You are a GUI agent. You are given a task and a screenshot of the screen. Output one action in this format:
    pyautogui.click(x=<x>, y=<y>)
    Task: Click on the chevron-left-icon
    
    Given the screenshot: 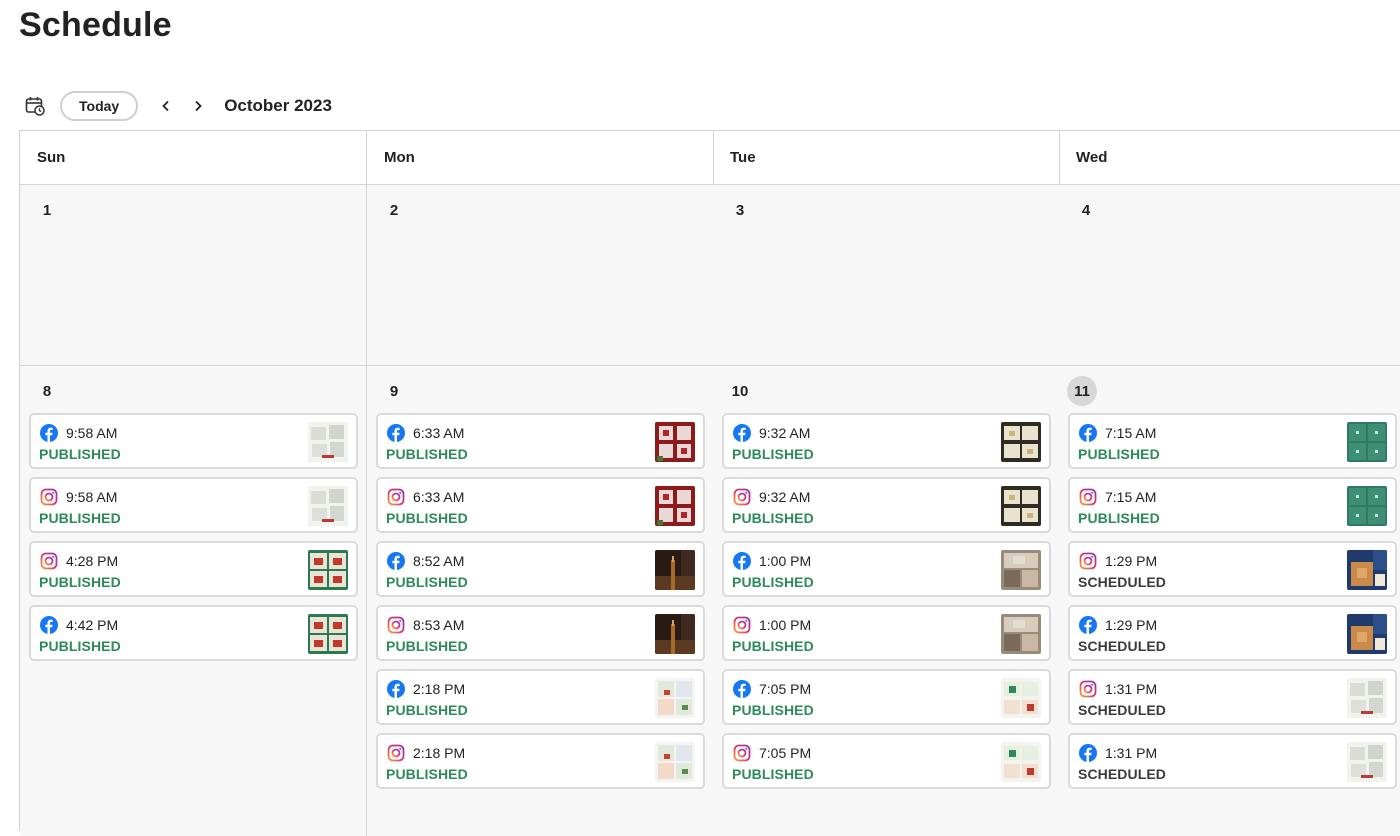 What is the action you would take?
    pyautogui.click(x=166, y=106)
    